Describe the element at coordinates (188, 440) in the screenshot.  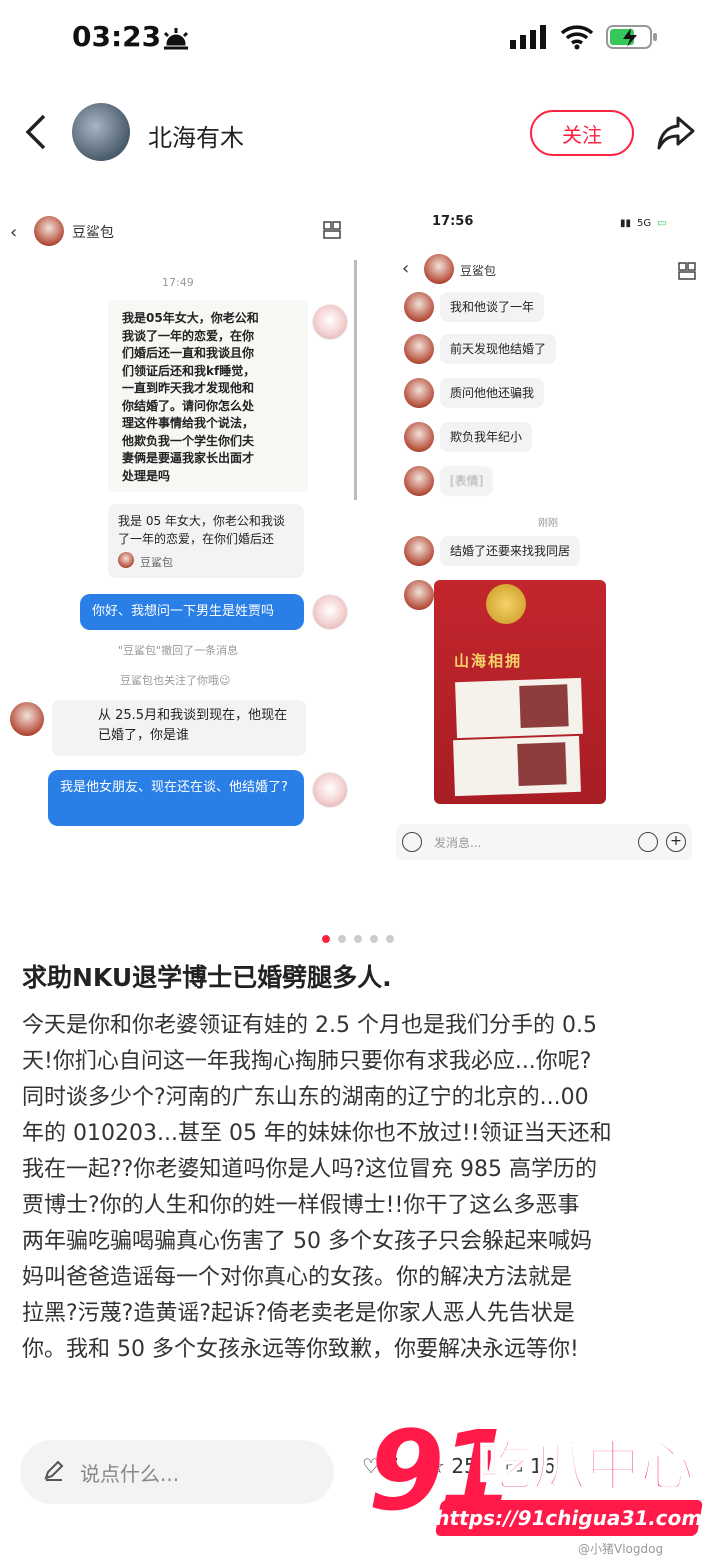
I see `quote-line: 他欺负我一个学生你们夫` at that location.